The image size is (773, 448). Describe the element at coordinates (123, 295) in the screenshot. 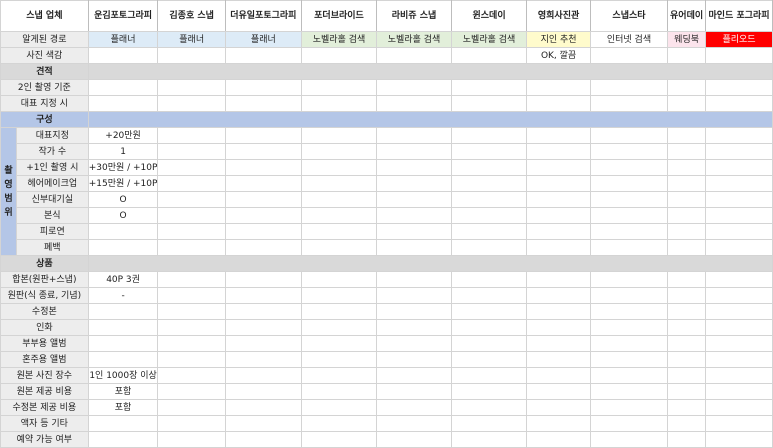

I see `cell: -` at that location.